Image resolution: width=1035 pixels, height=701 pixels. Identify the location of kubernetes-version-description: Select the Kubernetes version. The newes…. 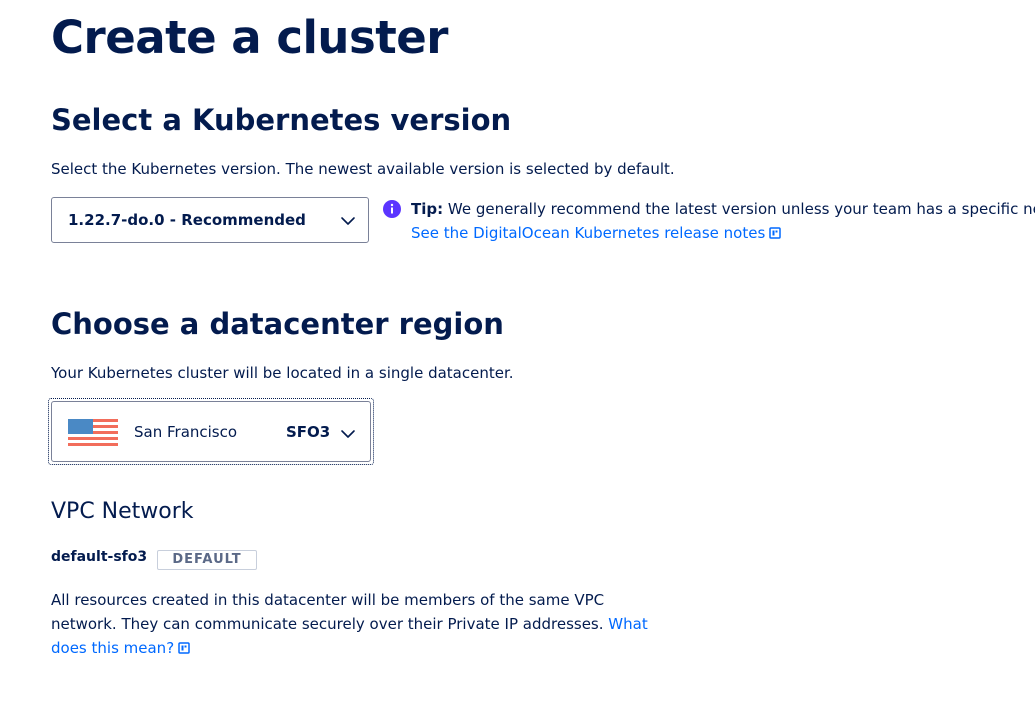
(363, 169).